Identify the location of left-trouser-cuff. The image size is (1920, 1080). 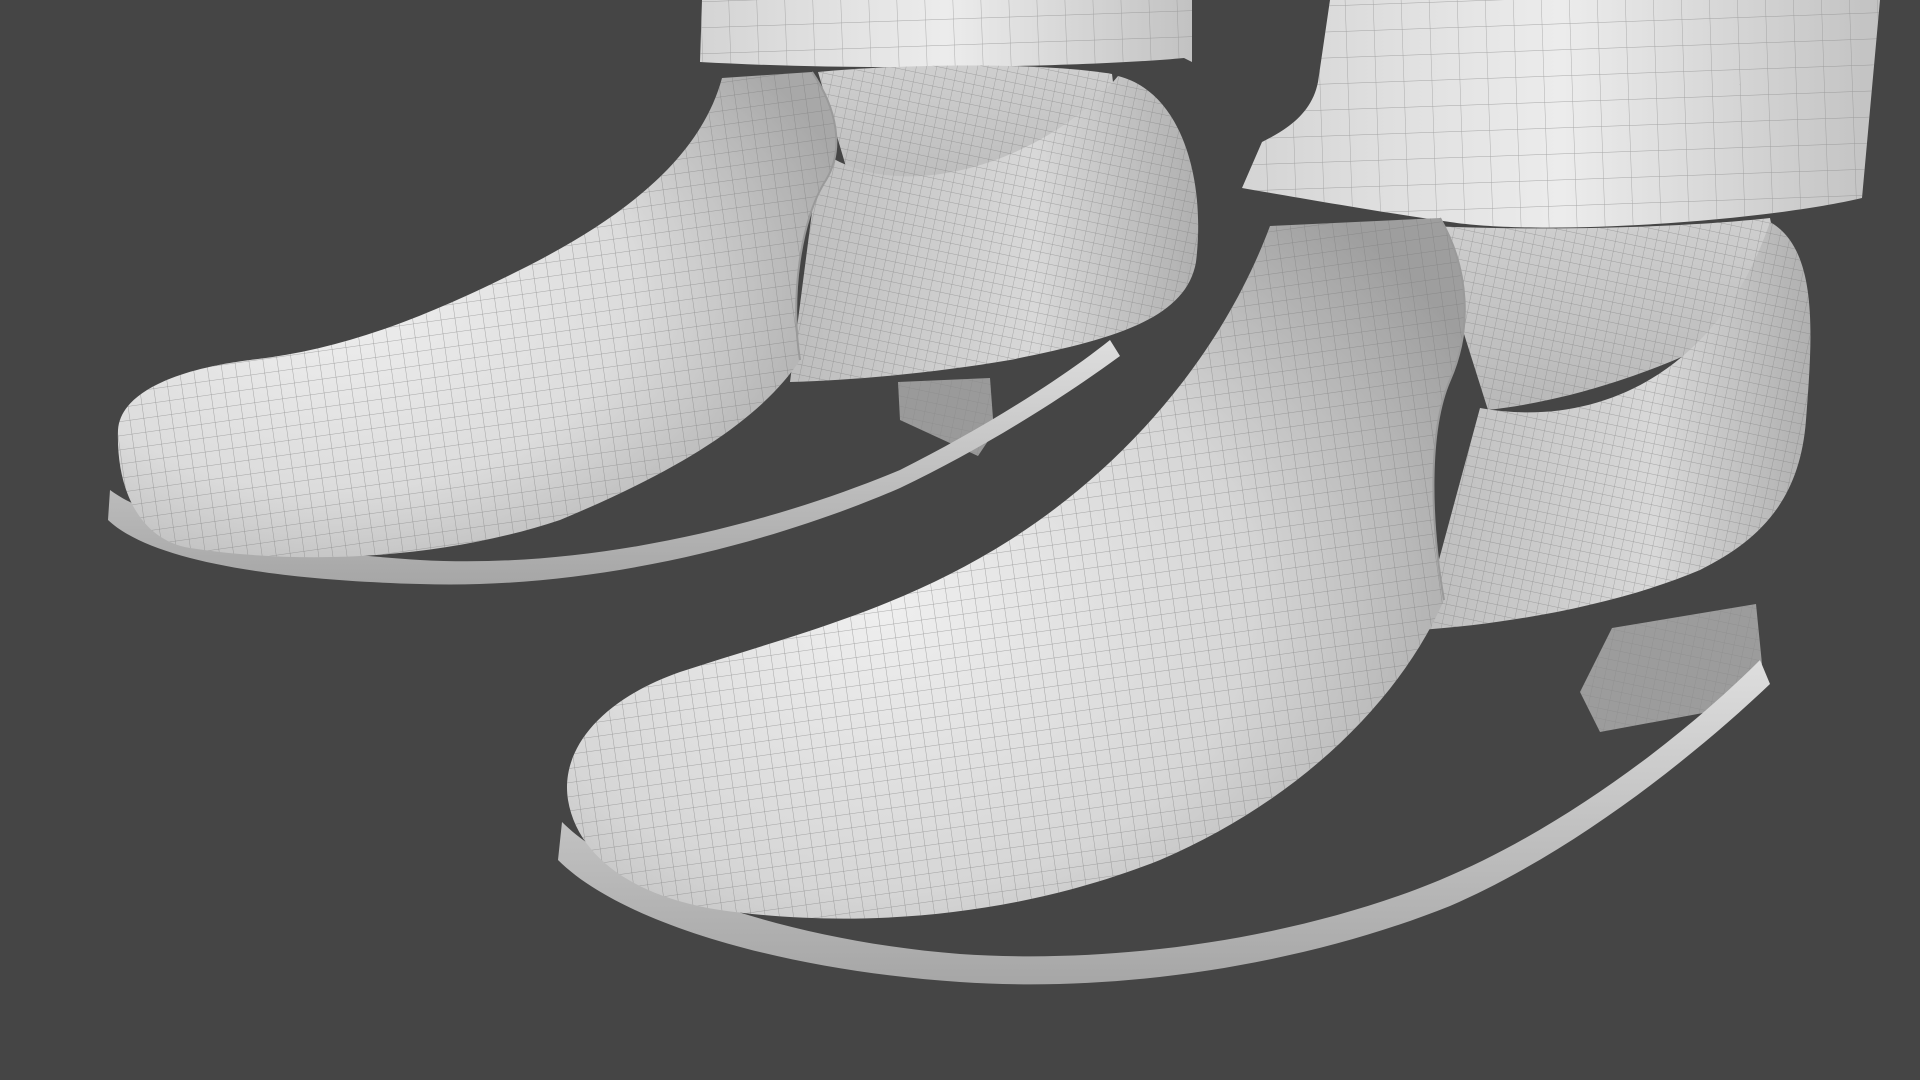
(946, 34).